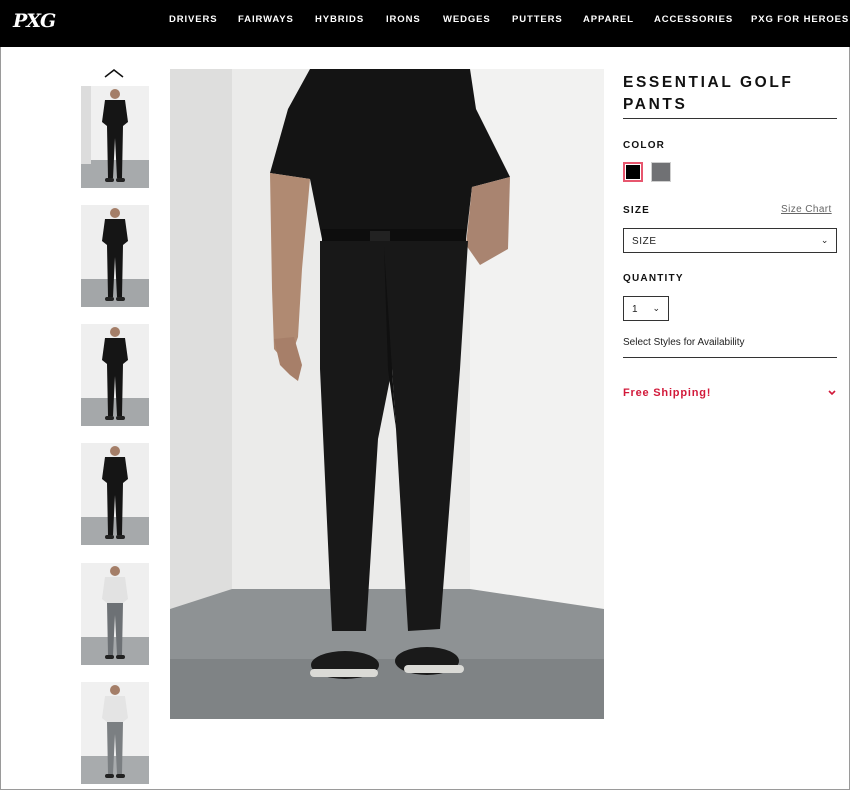  I want to click on nav-item-putters: PUTTERS, so click(537, 20).